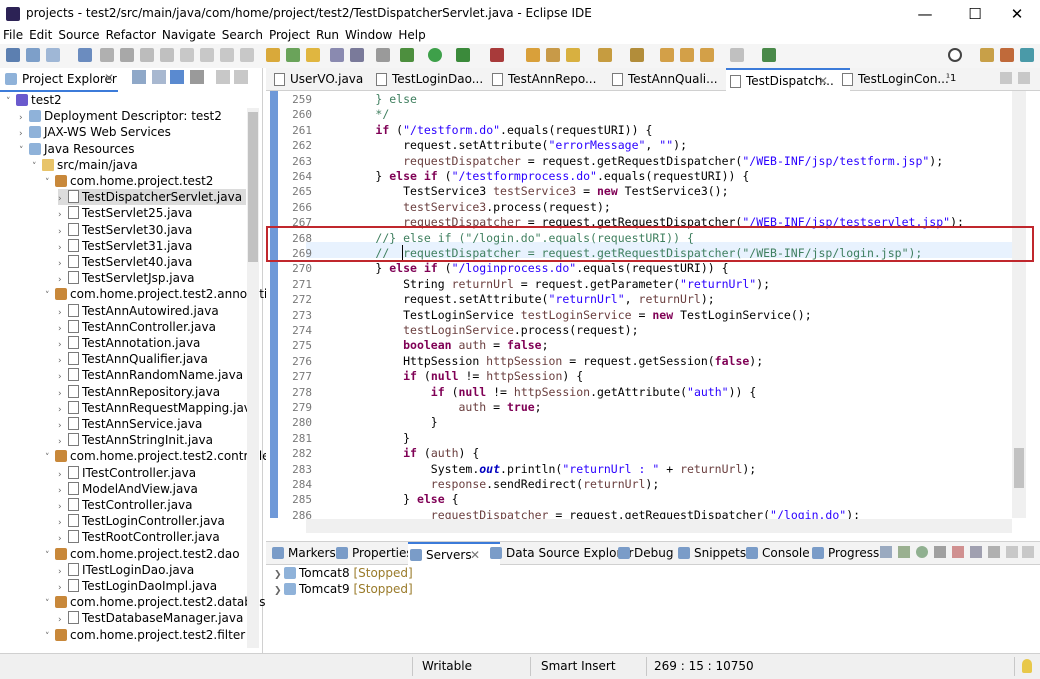 The height and width of the screenshot is (679, 1040). Describe the element at coordinates (373, 553) in the screenshot. I see `tab-properties: Properties` at that location.